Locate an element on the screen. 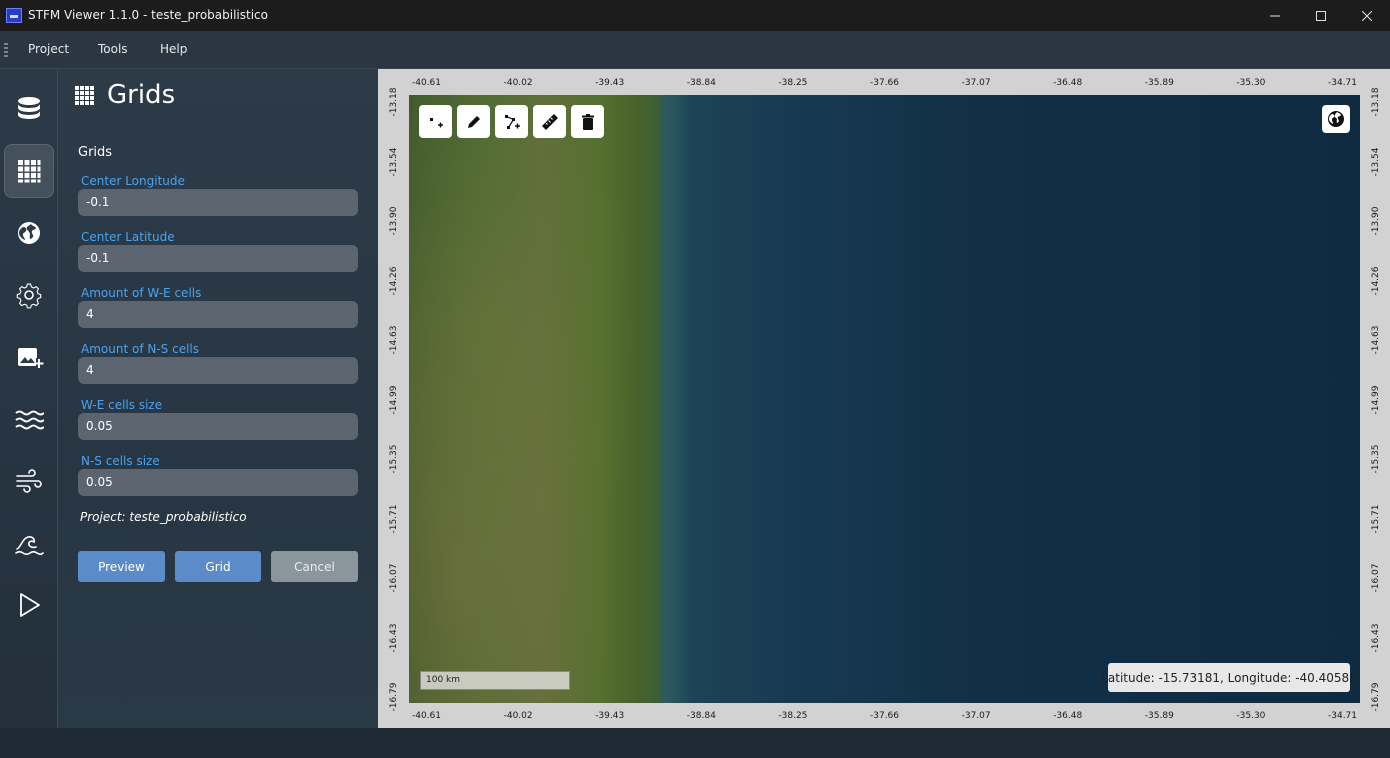 This screenshot has height=758, width=1390. x-tick-label-top: -34.71 is located at coordinates (1343, 83).